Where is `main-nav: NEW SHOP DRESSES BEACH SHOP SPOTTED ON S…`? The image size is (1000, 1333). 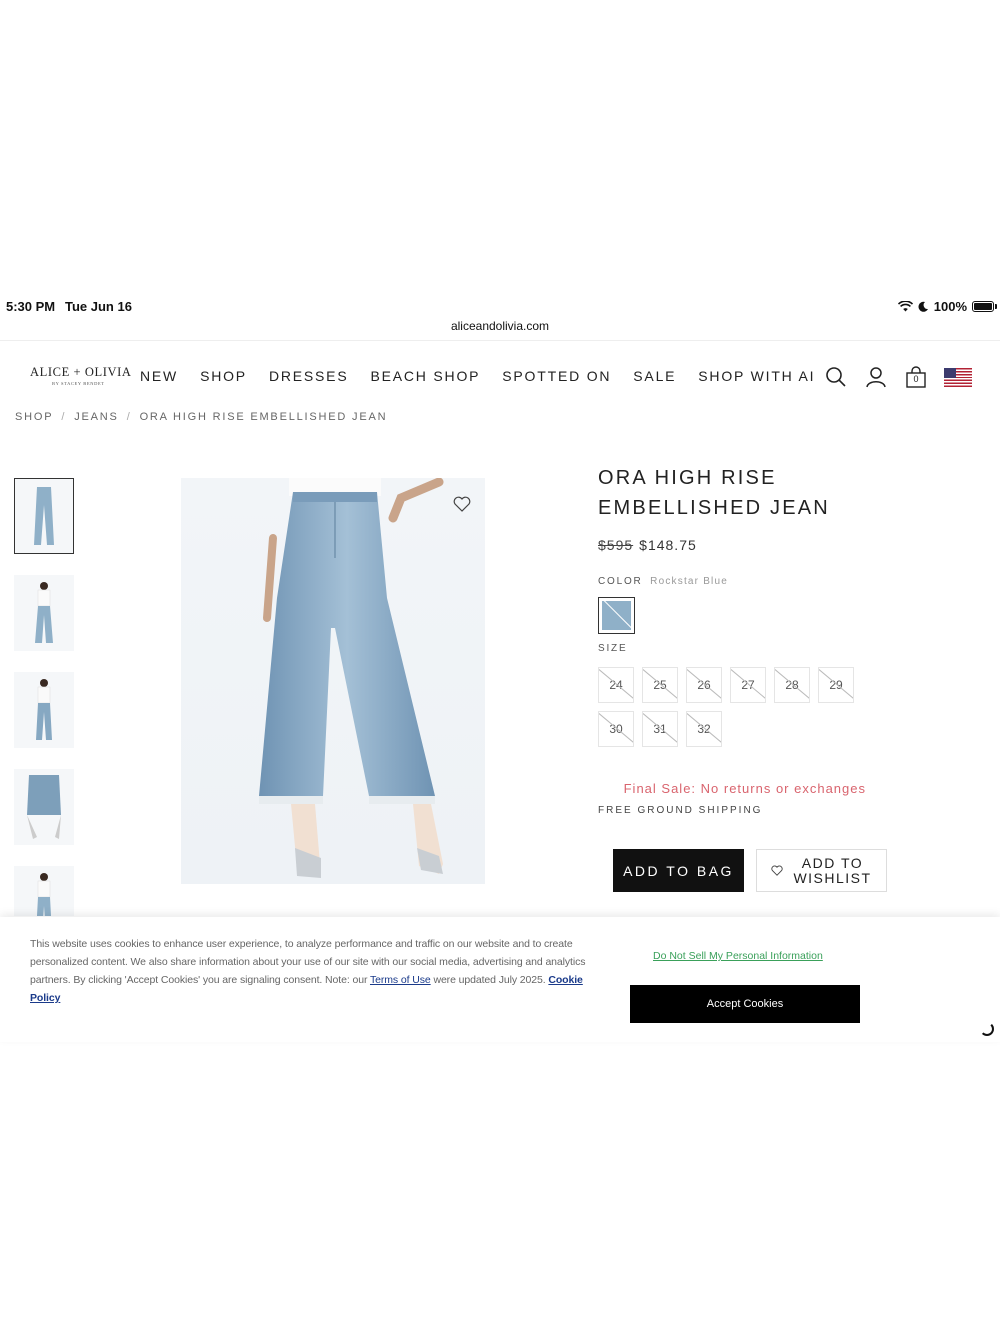 main-nav: NEW SHOP DRESSES BEACH SHOP SPOTTED ON S… is located at coordinates (488, 376).